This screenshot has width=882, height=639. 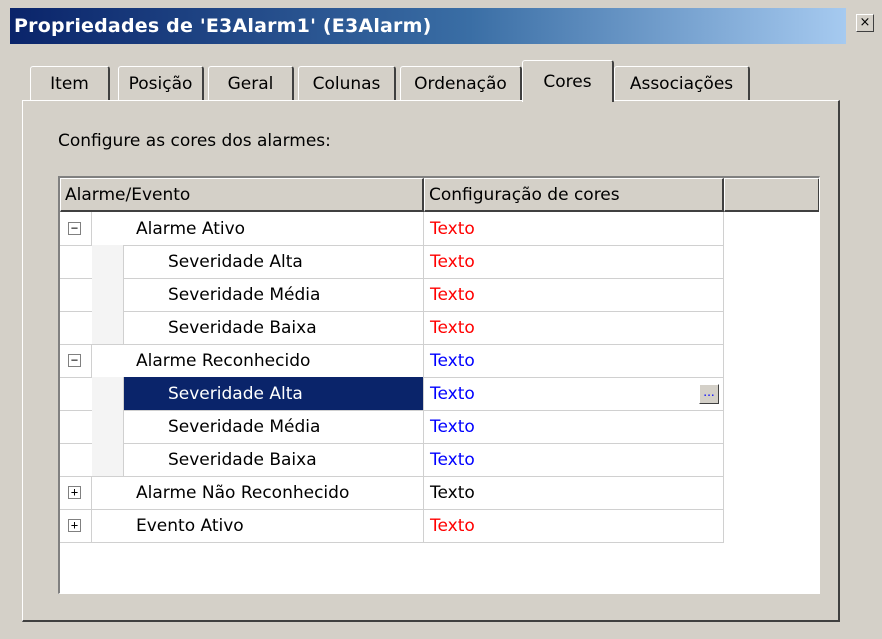 I want to click on table-row: + Alarme Não Reconhecido Texto, so click(x=392, y=493).